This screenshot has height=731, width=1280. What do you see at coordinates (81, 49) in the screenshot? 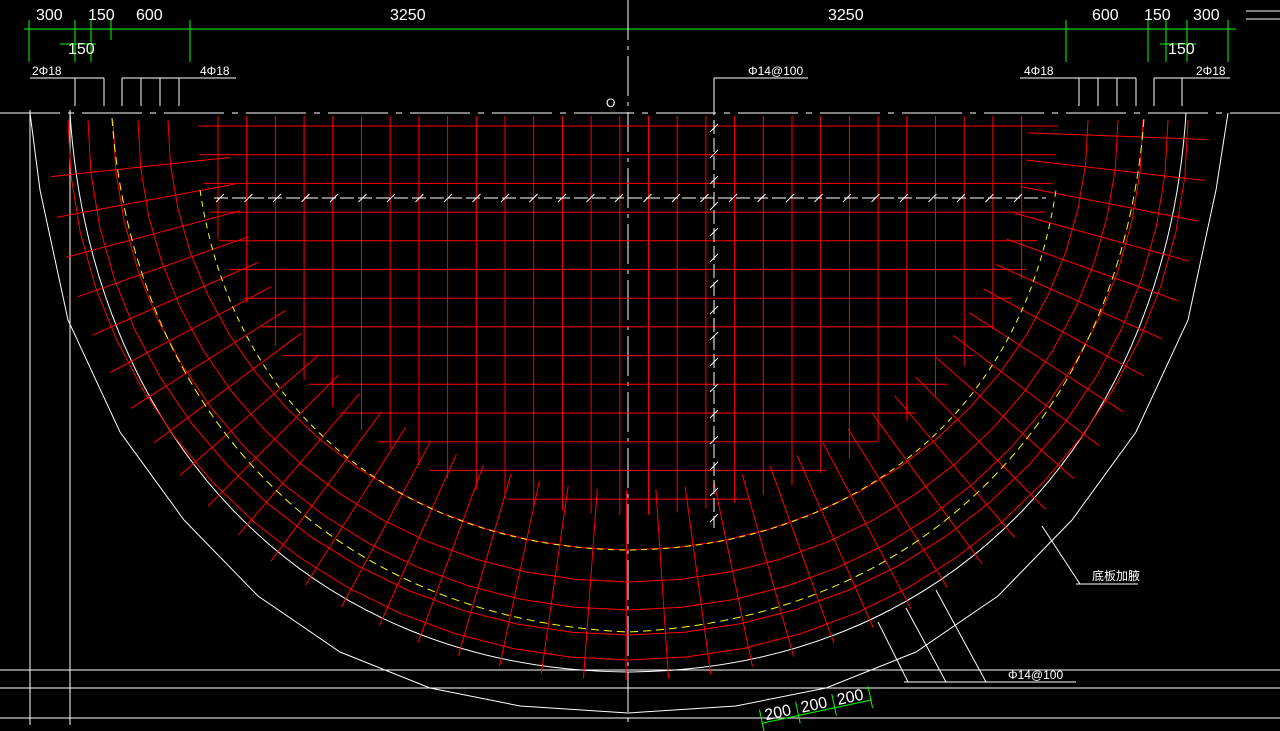
I see `dimension-text-150-sub-left: 150` at bounding box center [81, 49].